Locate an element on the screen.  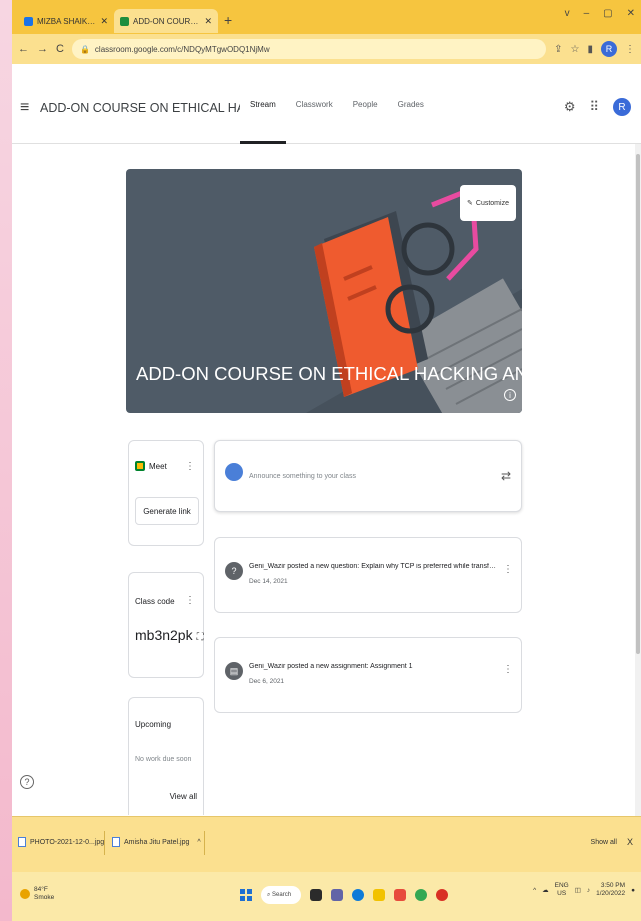
tab-favicon-icon is located at coordinates (124, 21).